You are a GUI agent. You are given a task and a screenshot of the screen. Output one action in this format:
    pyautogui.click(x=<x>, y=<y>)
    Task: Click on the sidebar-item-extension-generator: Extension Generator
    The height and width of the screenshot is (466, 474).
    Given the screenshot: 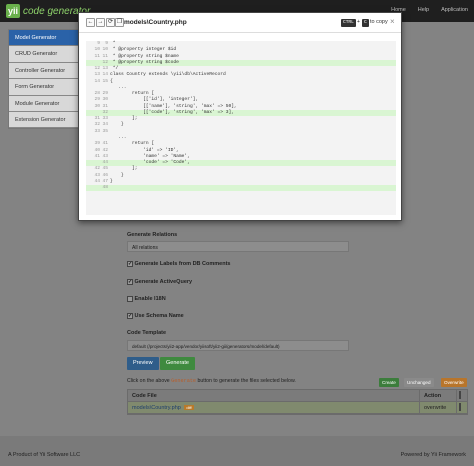 What is the action you would take?
    pyautogui.click(x=43, y=120)
    